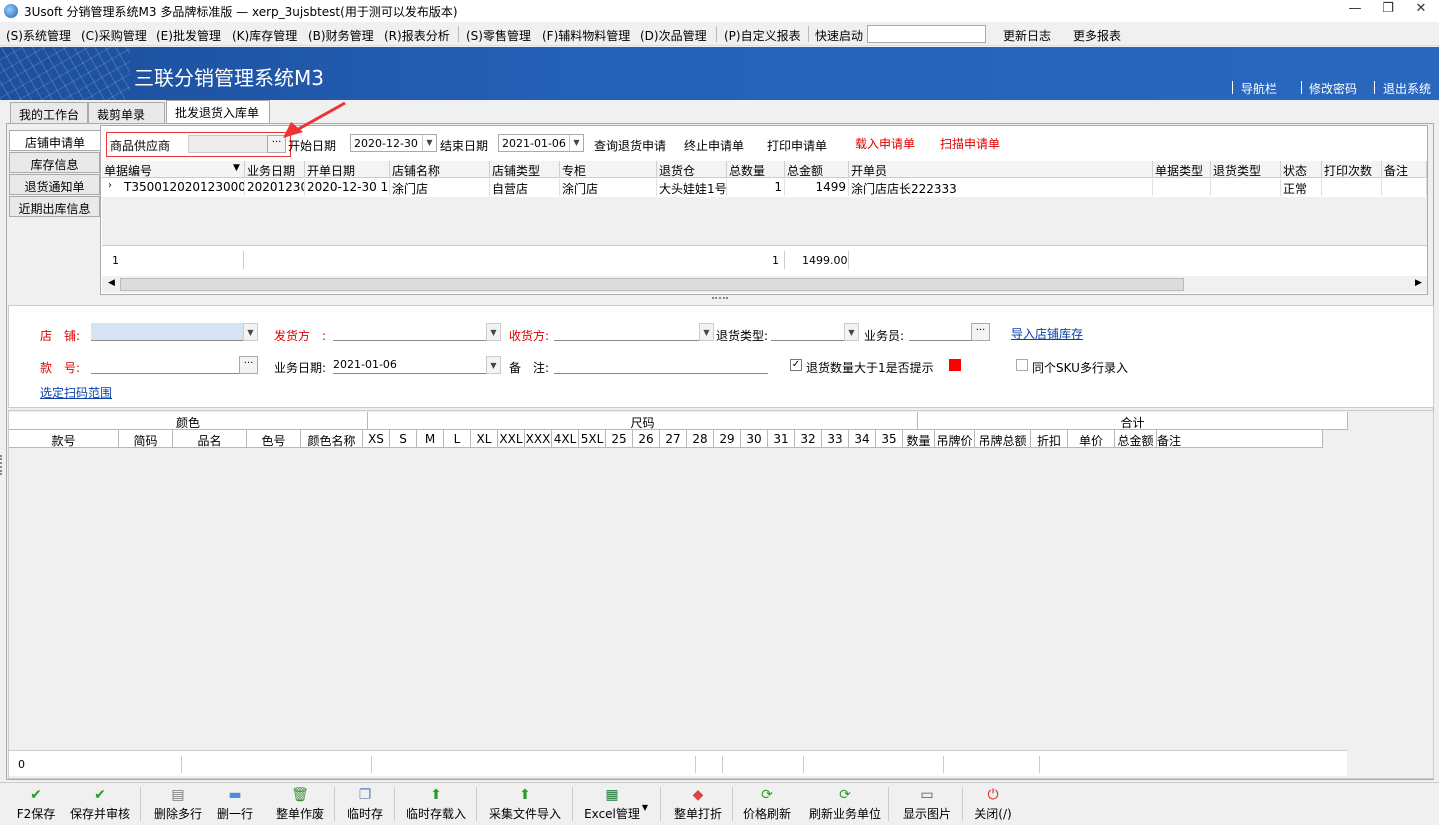 This screenshot has width=1439, height=825. Describe the element at coordinates (756, 187) in the screenshot. I see `table-cell: 1` at that location.